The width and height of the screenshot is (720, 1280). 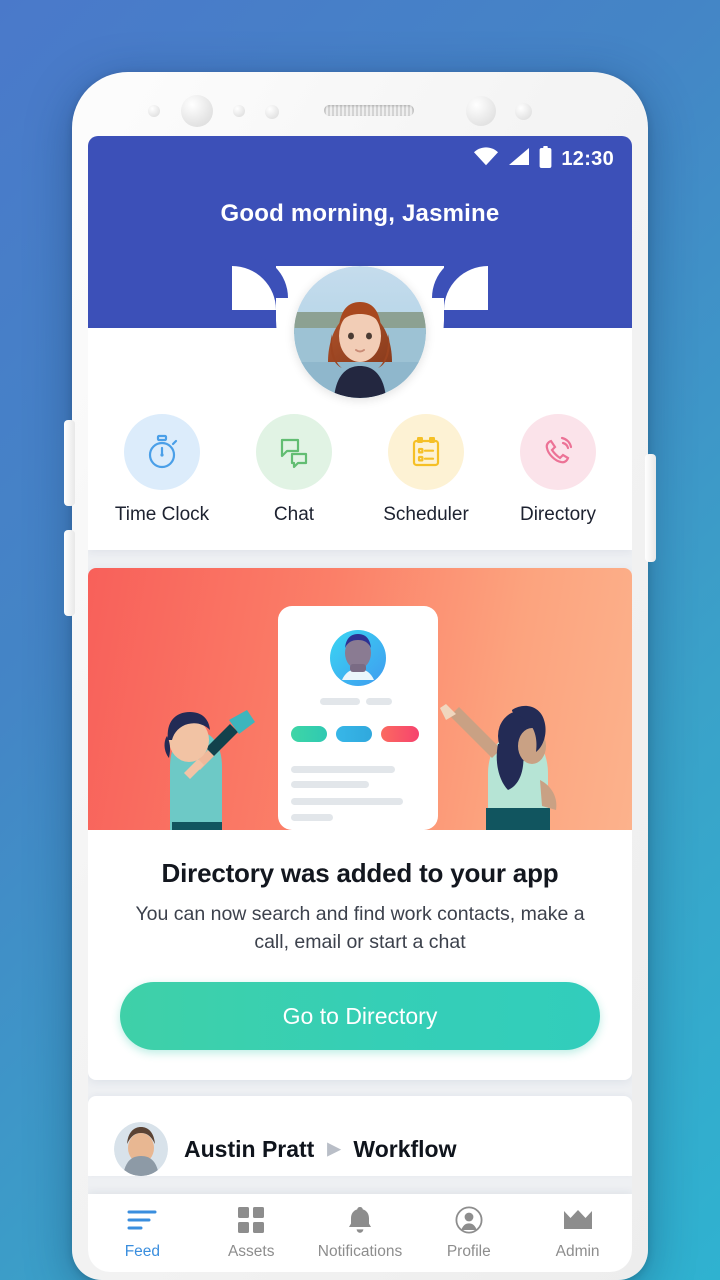 What do you see at coordinates (405, 1148) in the screenshot?
I see `feed-channel-name: Workflow` at bounding box center [405, 1148].